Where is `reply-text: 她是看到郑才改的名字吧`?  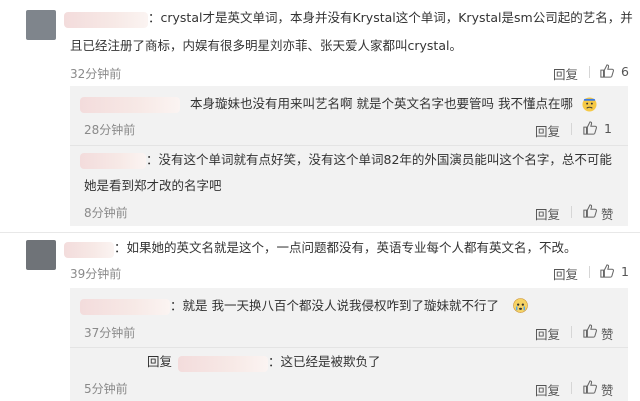 reply-text: 她是看到郑才改的名字吧 is located at coordinates (153, 185).